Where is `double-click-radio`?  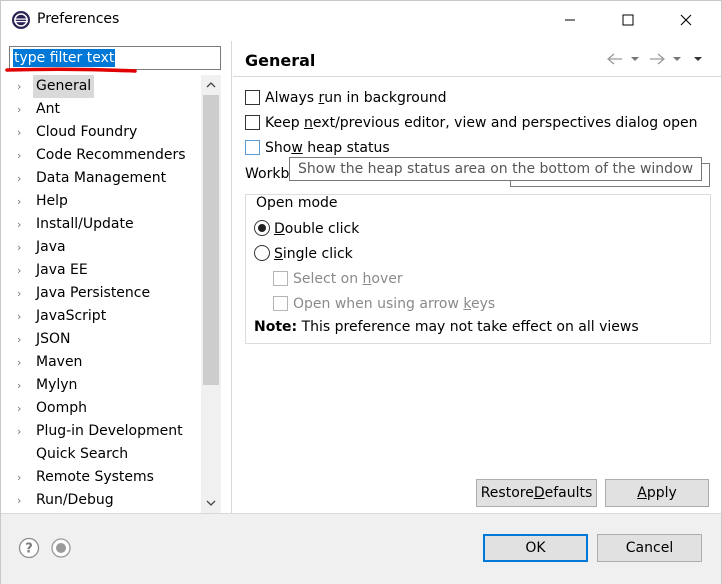 double-click-radio is located at coordinates (262, 228).